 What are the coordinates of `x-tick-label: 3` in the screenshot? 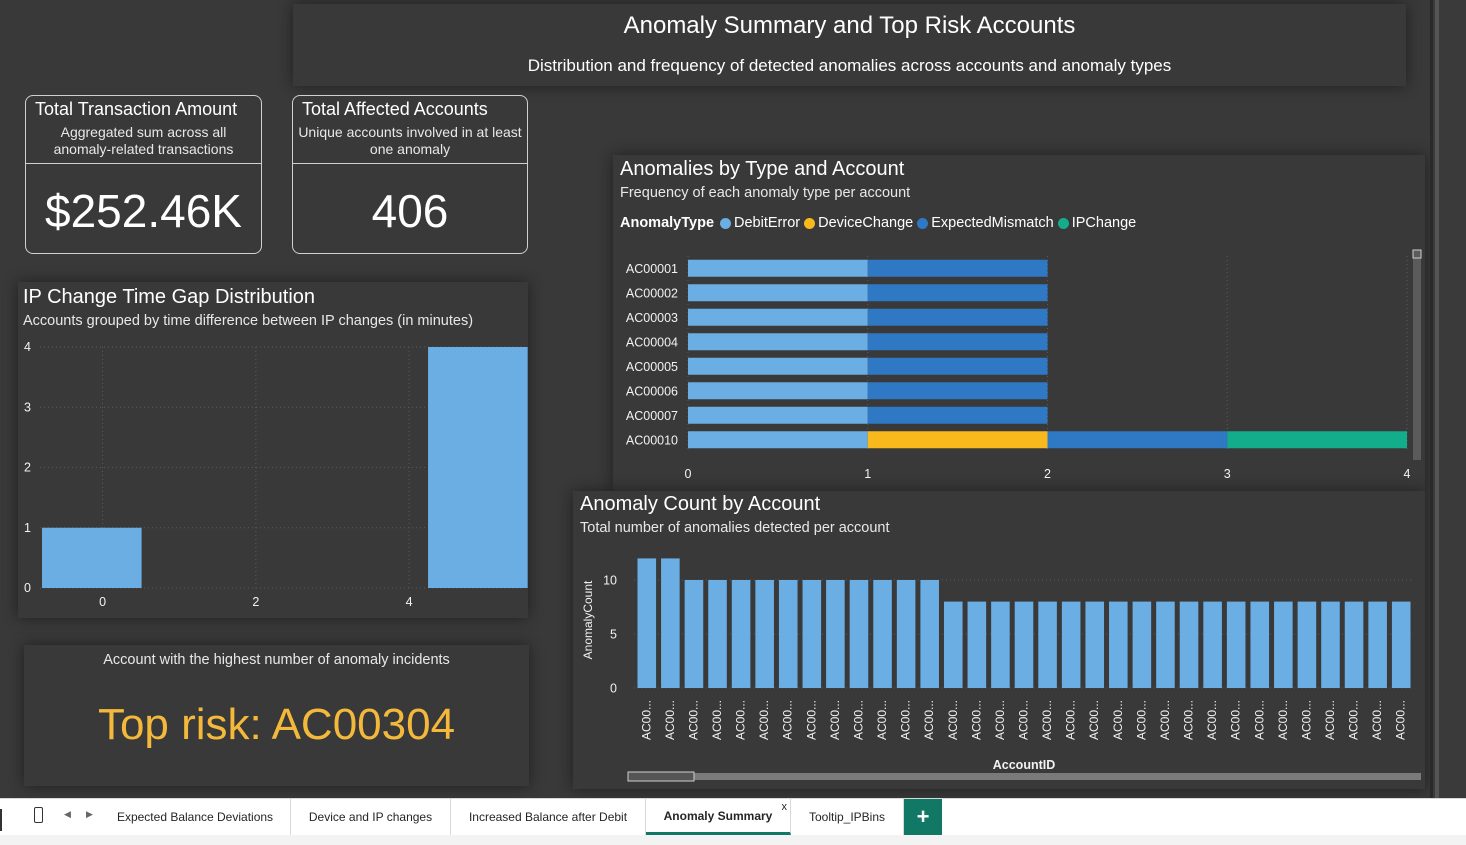 It's located at (1227, 474).